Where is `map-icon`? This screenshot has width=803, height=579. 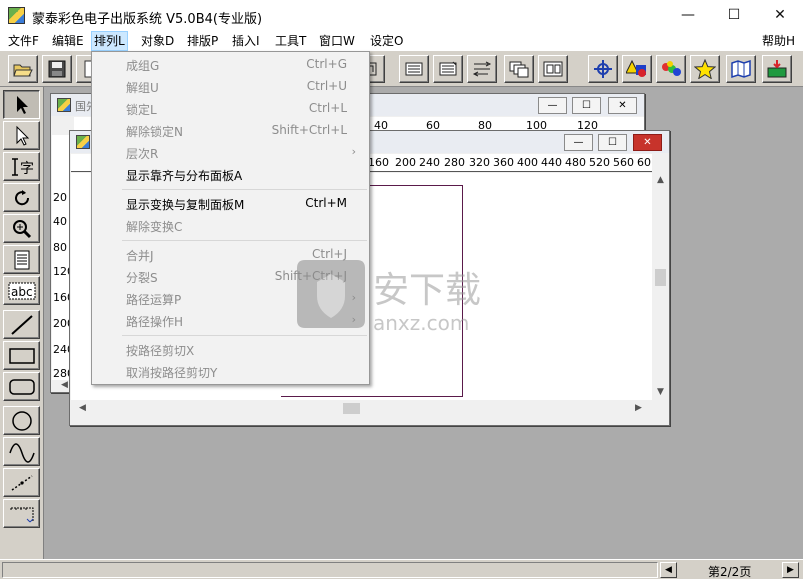
map-icon is located at coordinates (741, 69).